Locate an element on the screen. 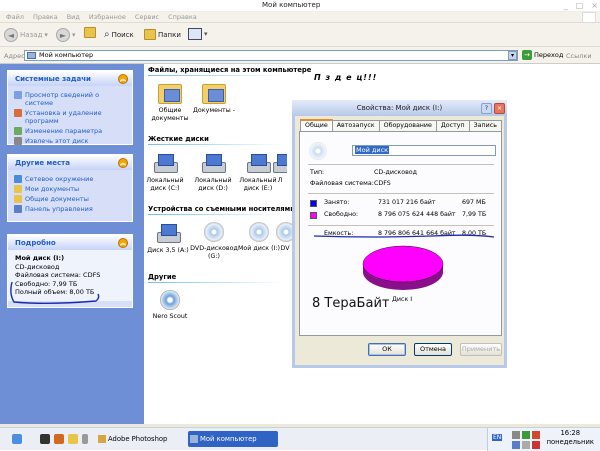 This screenshot has width=600, height=451. section-separator is located at coordinates (215, 75).